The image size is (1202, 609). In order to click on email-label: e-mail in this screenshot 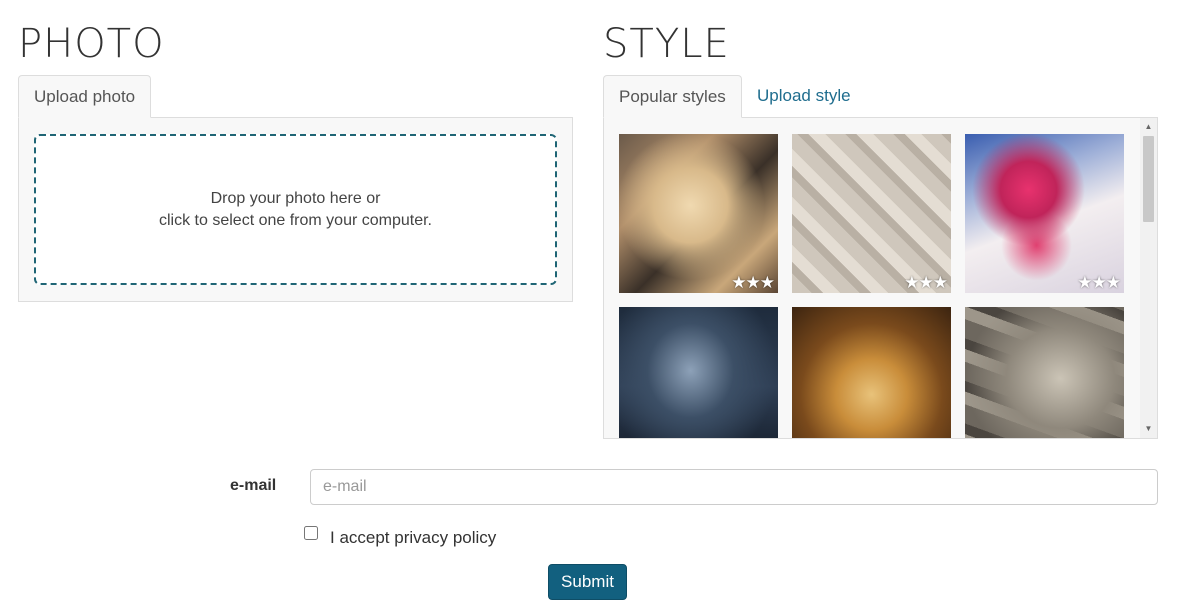, I will do `click(253, 485)`.